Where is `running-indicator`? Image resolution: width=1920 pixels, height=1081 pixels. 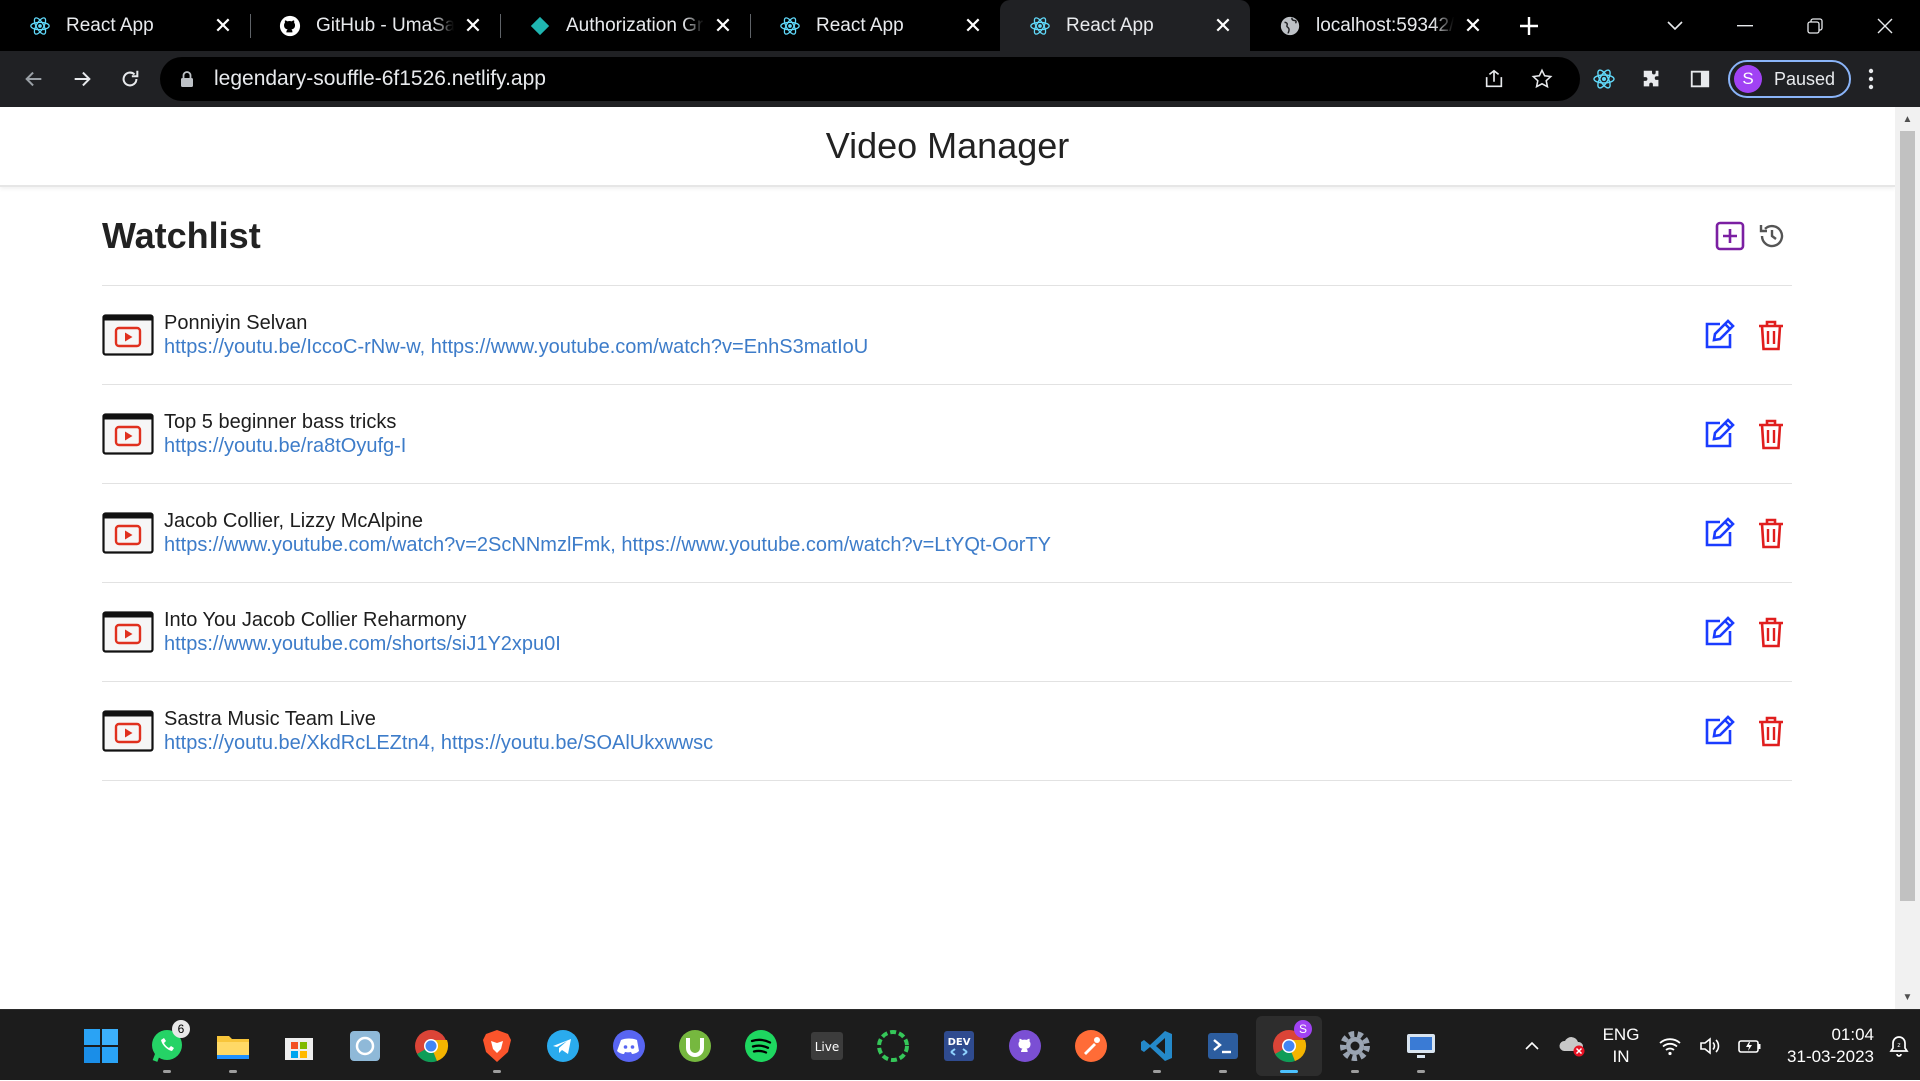
running-indicator is located at coordinates (233, 1071).